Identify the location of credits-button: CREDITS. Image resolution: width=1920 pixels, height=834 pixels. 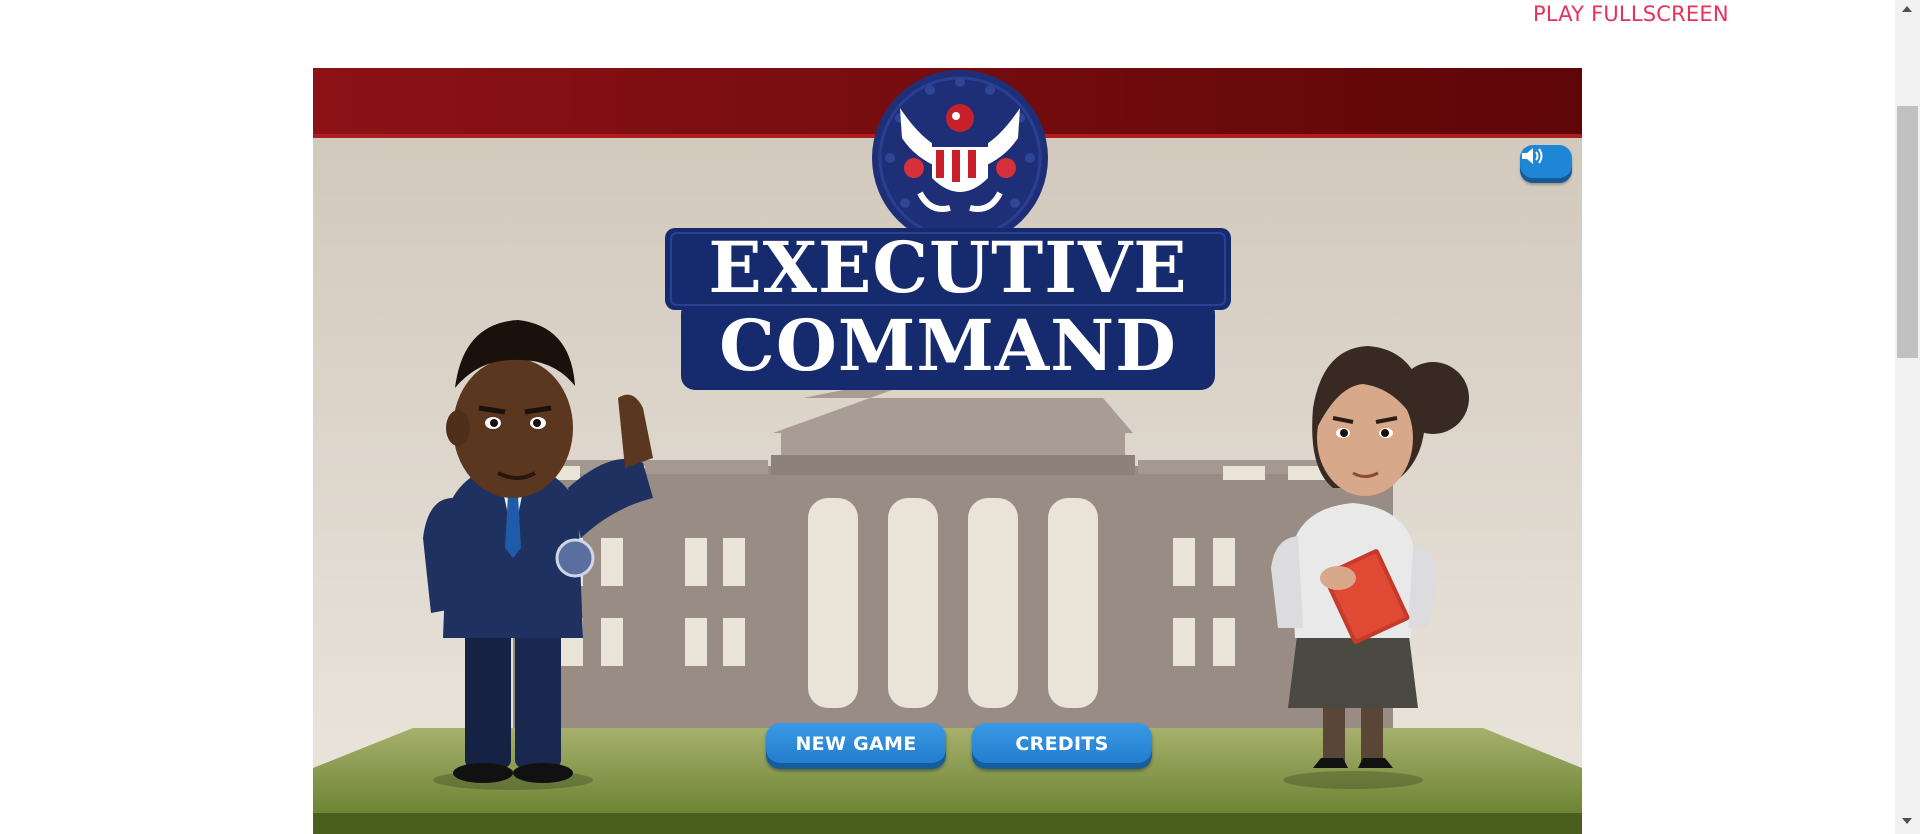
(1062, 746).